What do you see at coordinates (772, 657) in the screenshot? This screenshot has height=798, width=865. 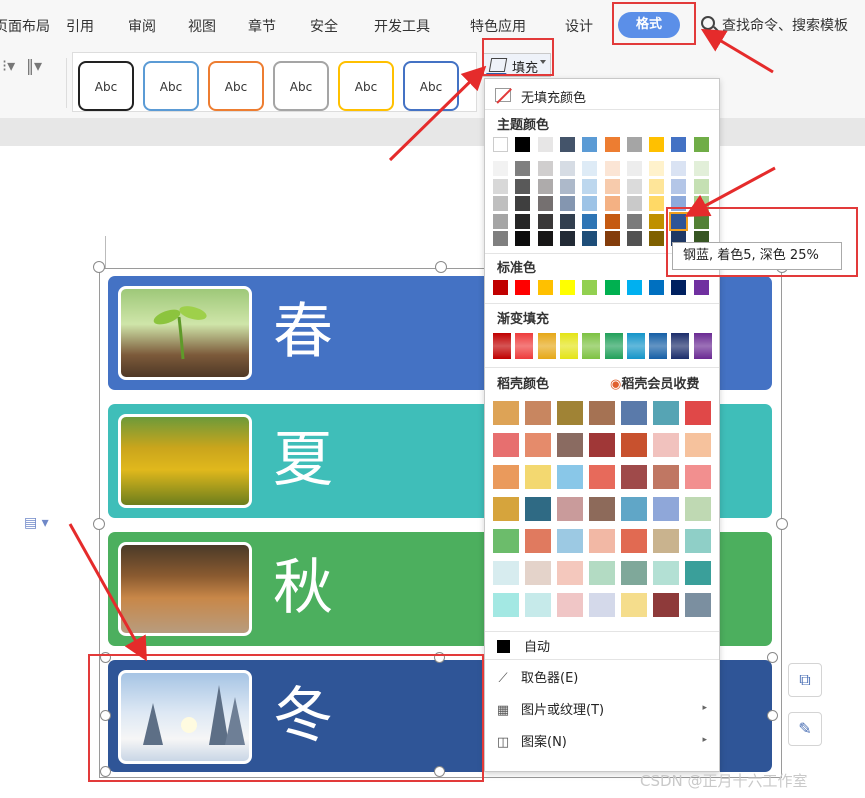 I see `winter-handle-top-right` at bounding box center [772, 657].